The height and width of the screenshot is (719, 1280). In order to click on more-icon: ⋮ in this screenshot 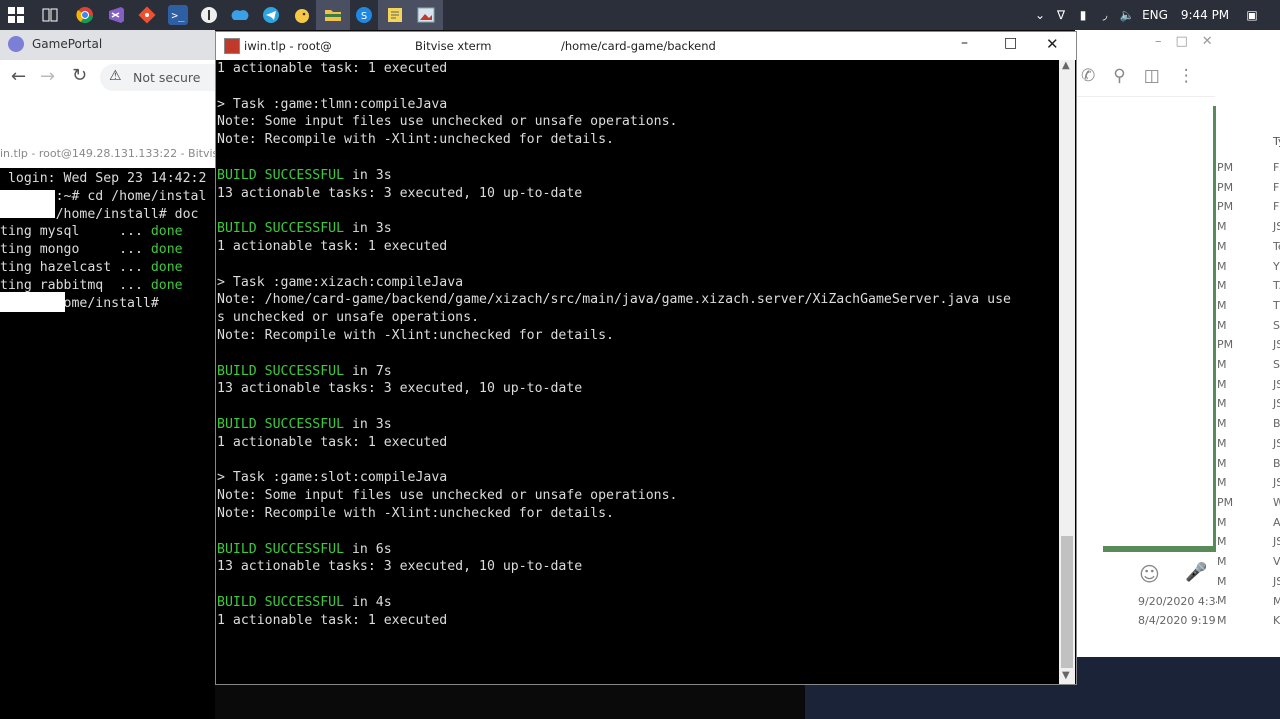, I will do `click(1186, 76)`.